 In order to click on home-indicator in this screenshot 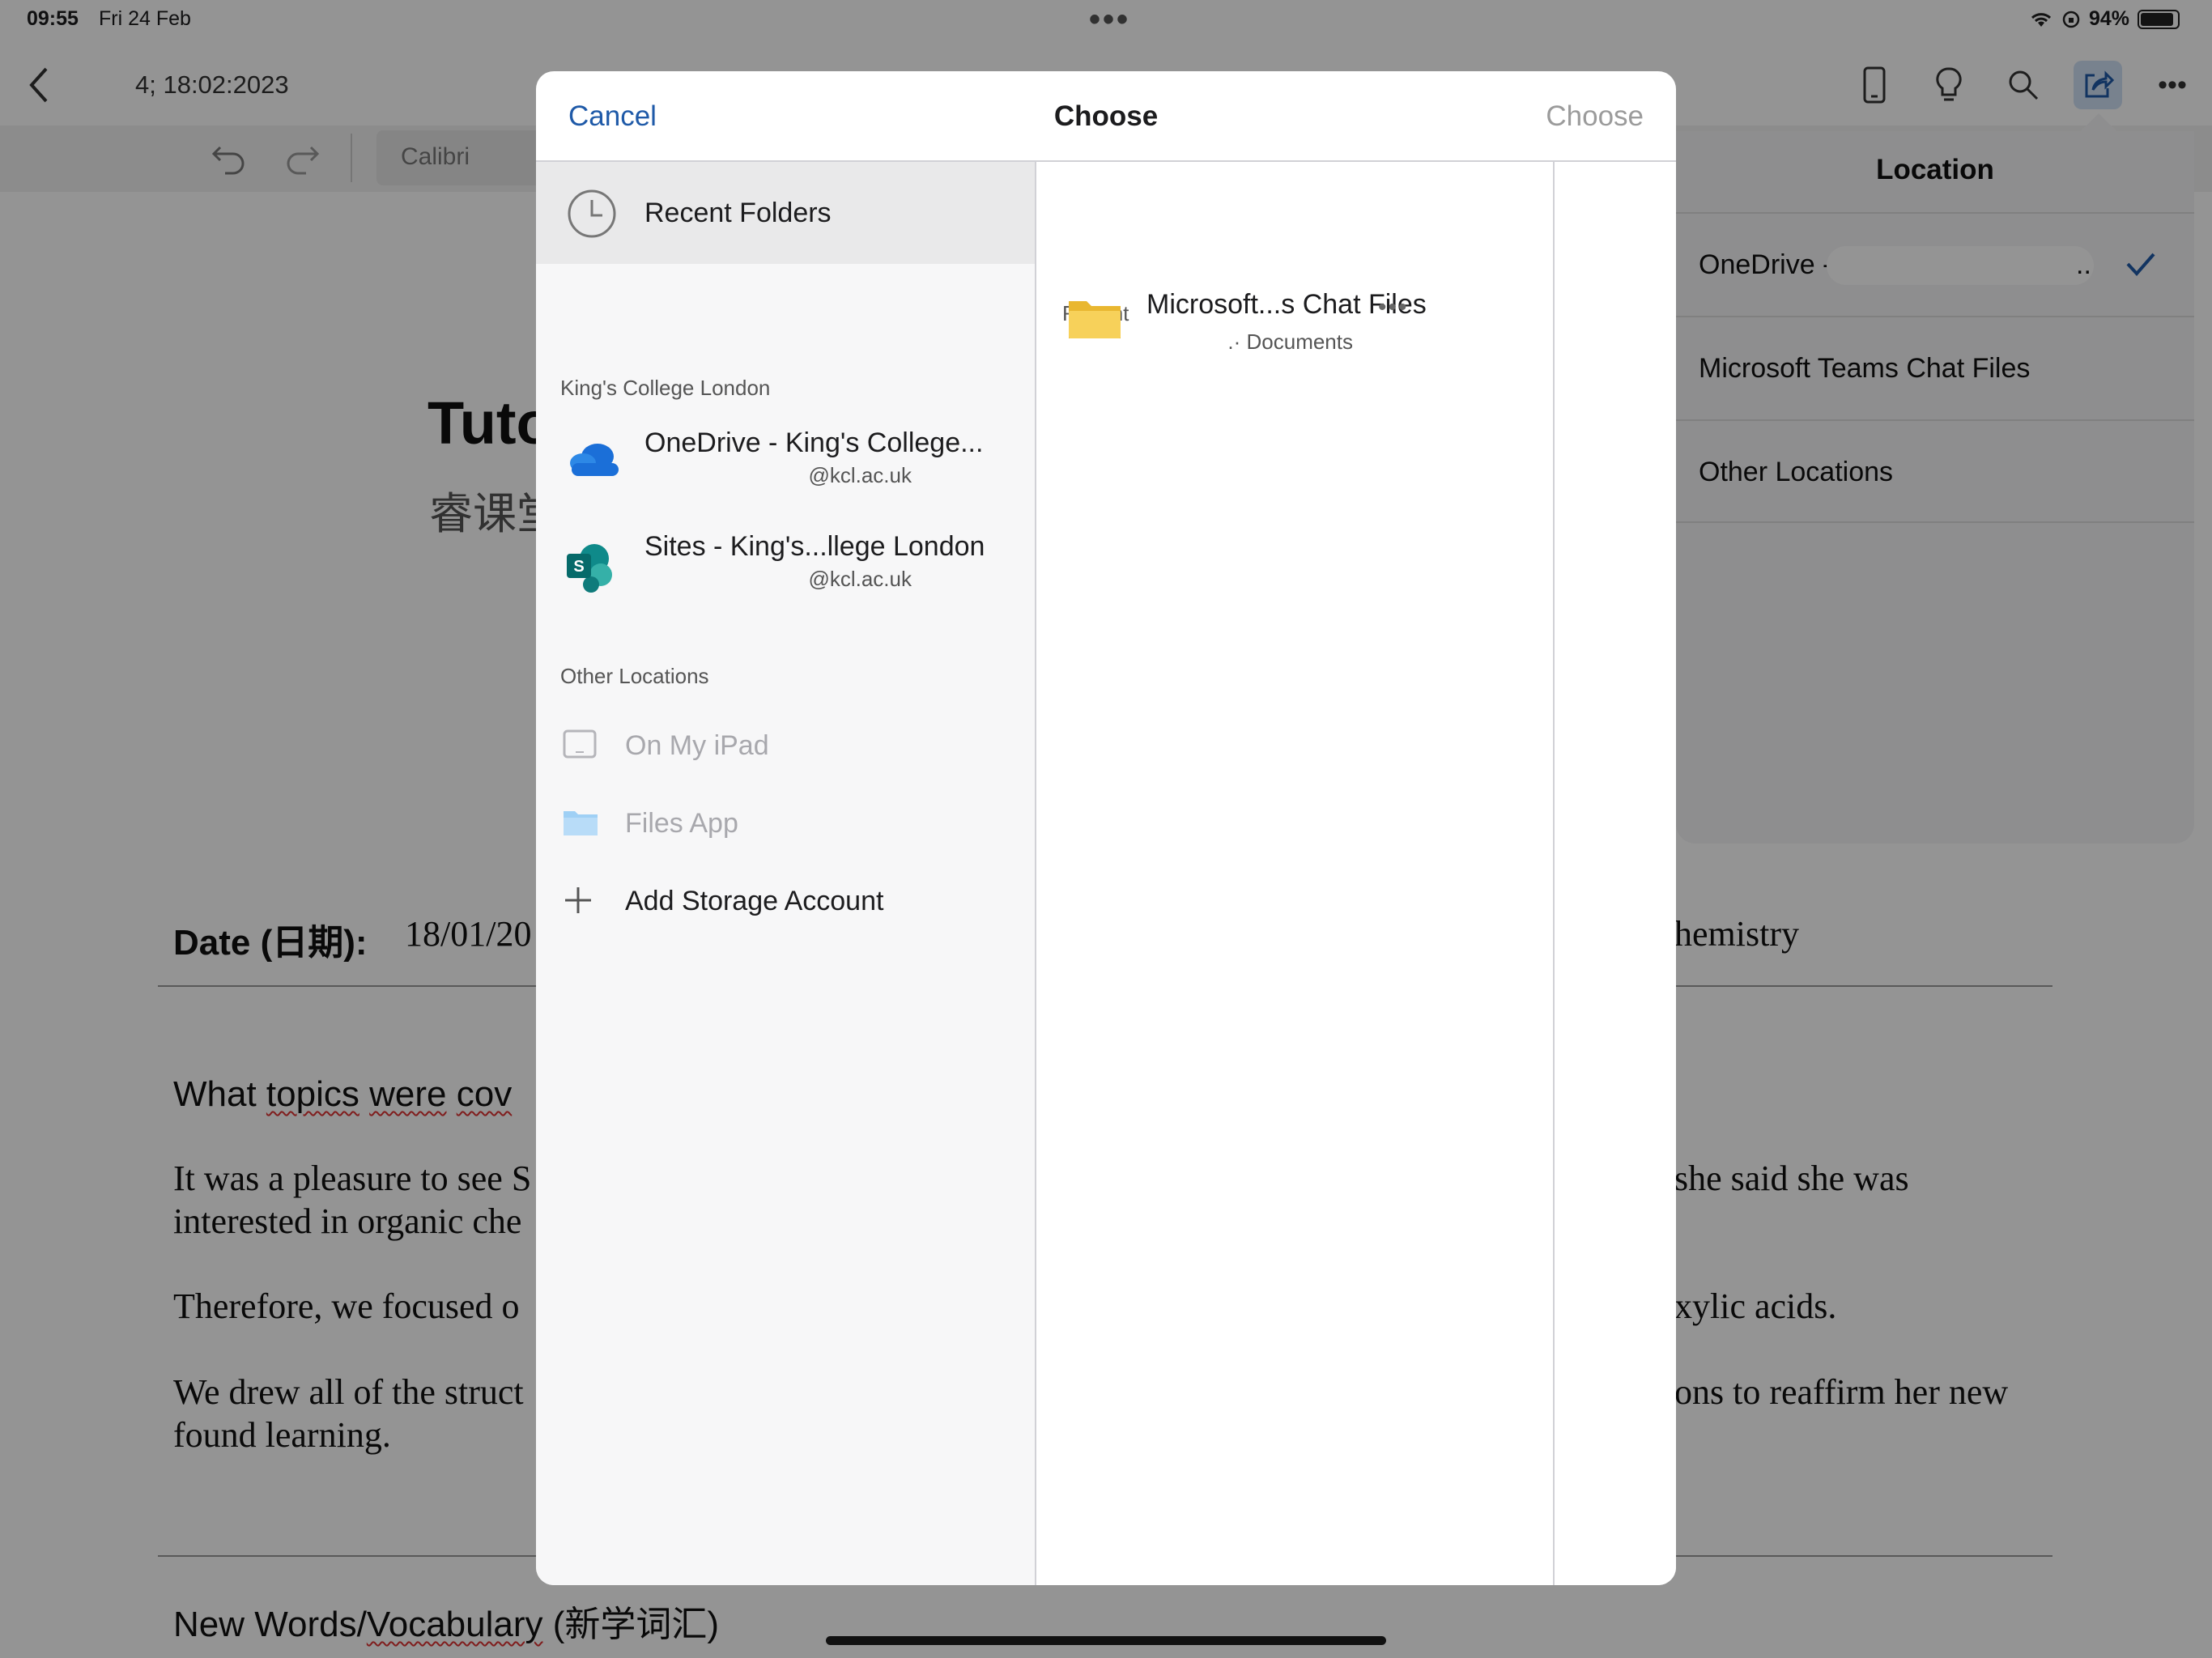, I will do `click(1106, 1640)`.